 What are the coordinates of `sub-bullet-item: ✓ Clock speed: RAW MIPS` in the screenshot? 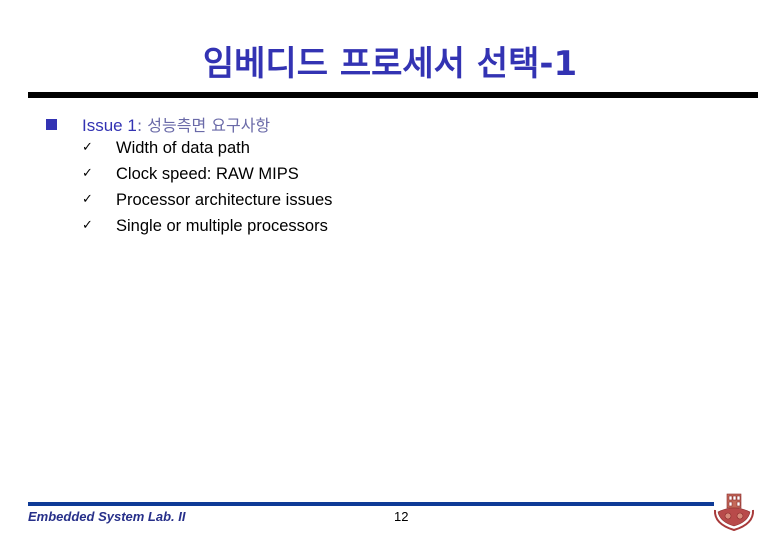 It's located at (282, 176).